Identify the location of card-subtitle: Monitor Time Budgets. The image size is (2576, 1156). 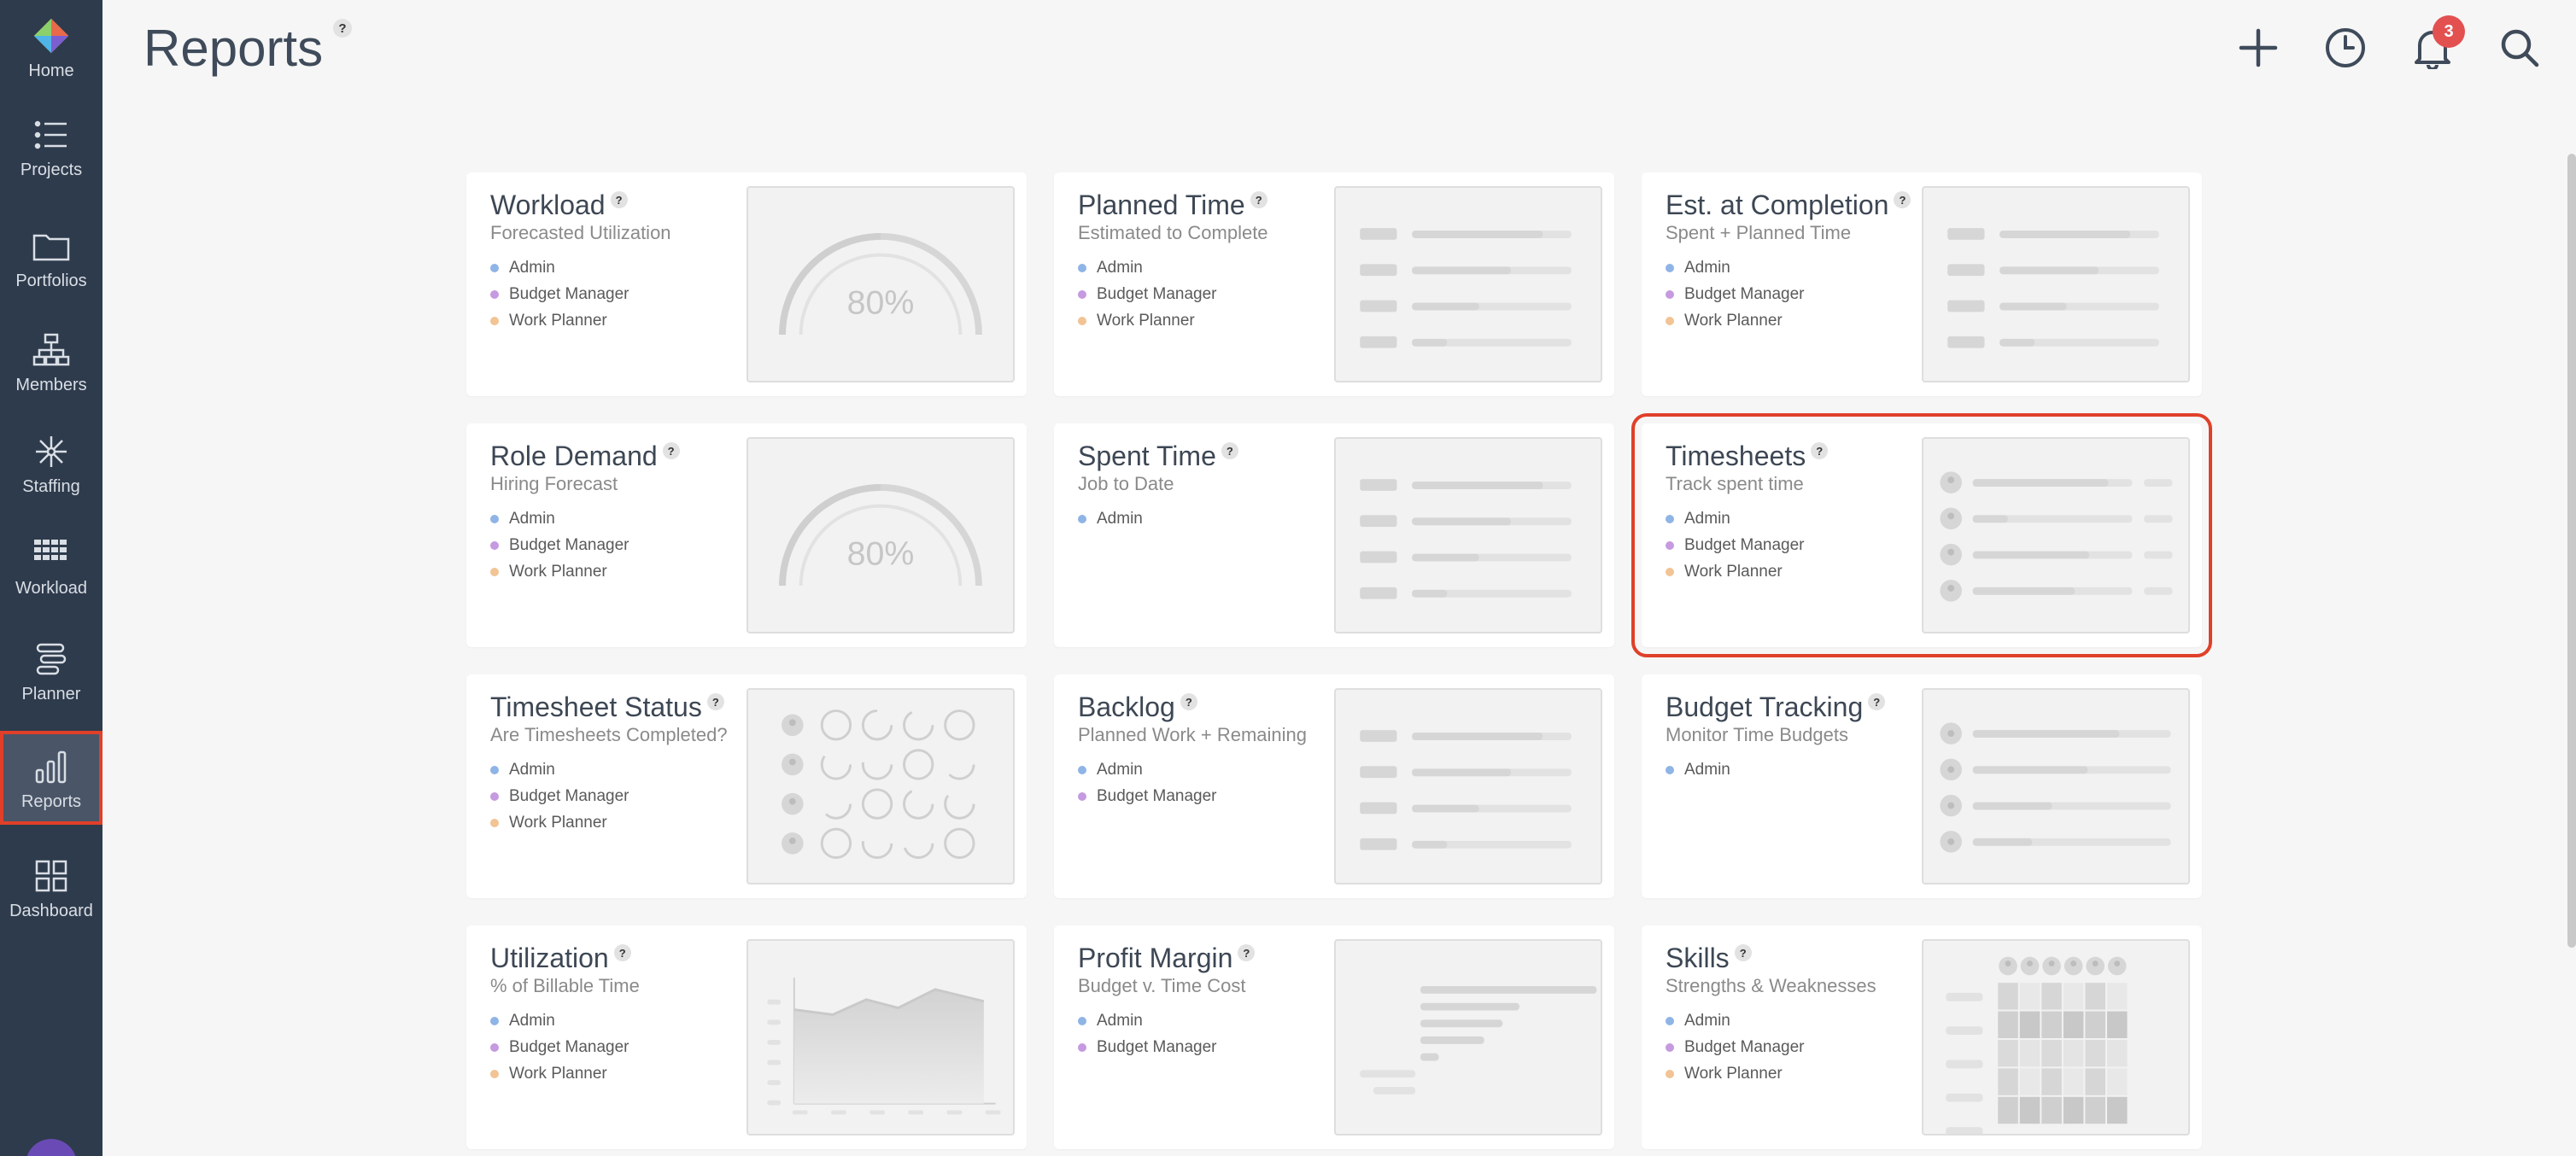
(1757, 735).